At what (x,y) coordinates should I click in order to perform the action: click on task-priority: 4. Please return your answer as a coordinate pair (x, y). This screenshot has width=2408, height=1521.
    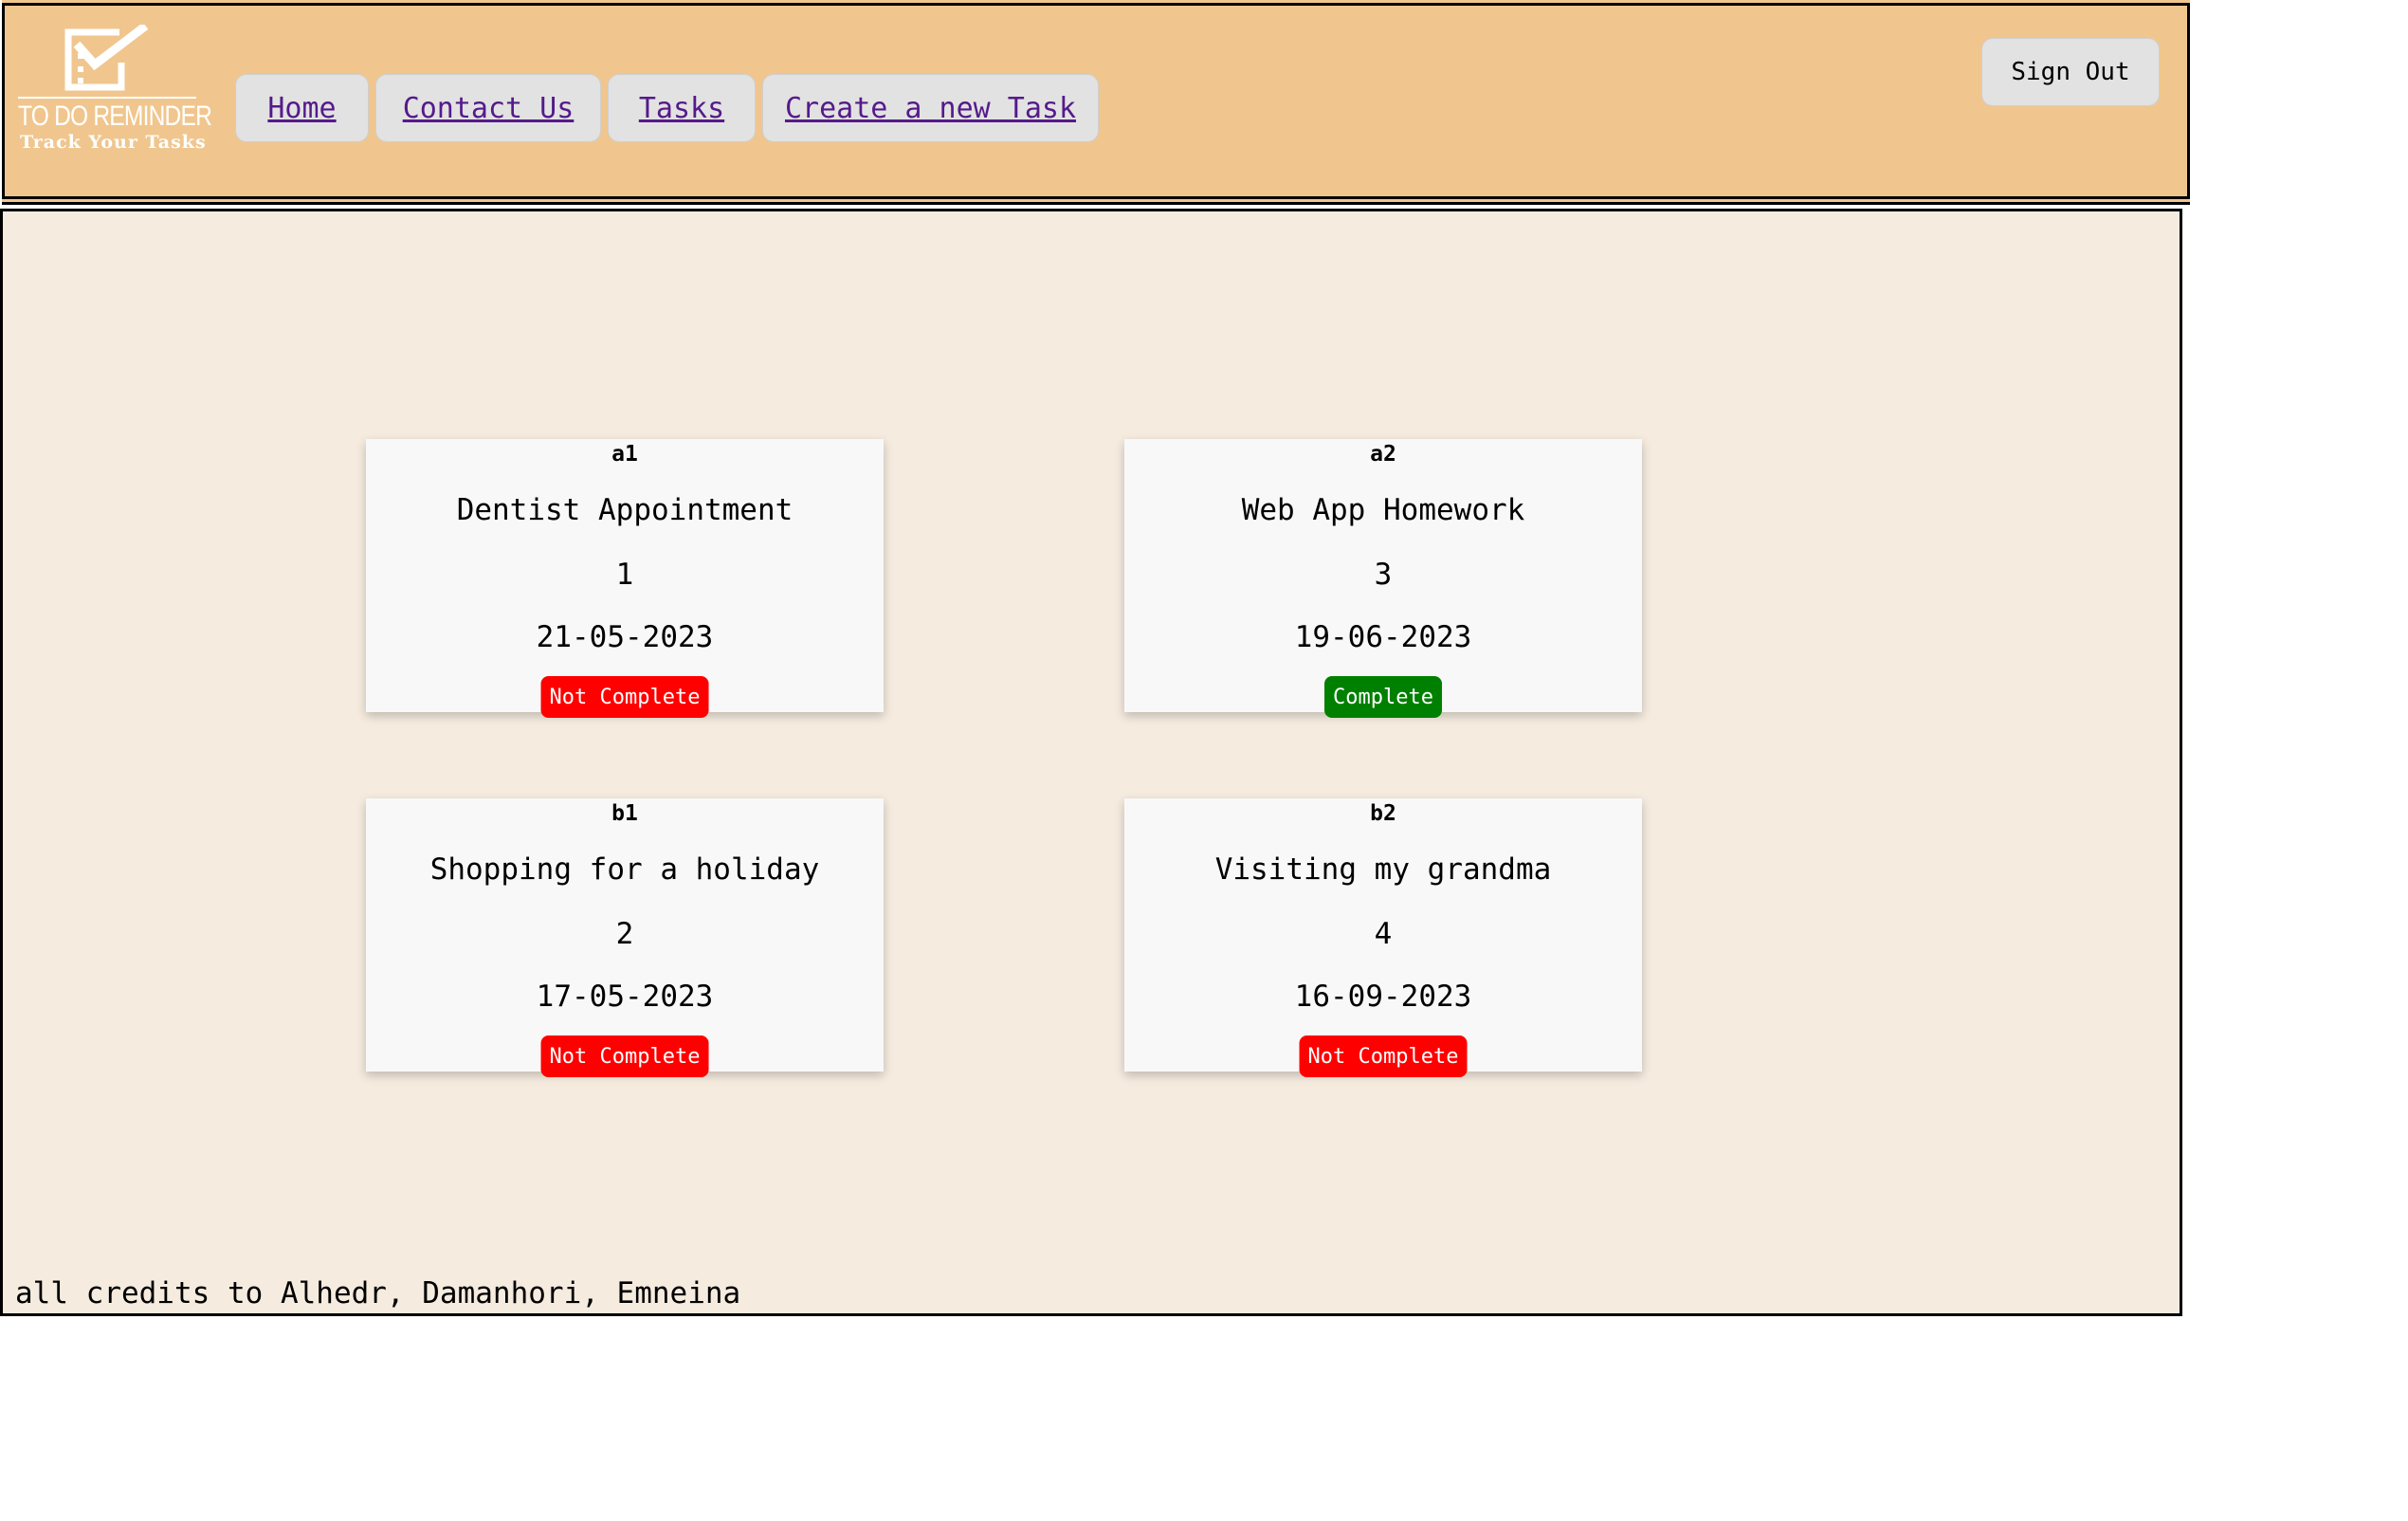
    Looking at the image, I should click on (1383, 934).